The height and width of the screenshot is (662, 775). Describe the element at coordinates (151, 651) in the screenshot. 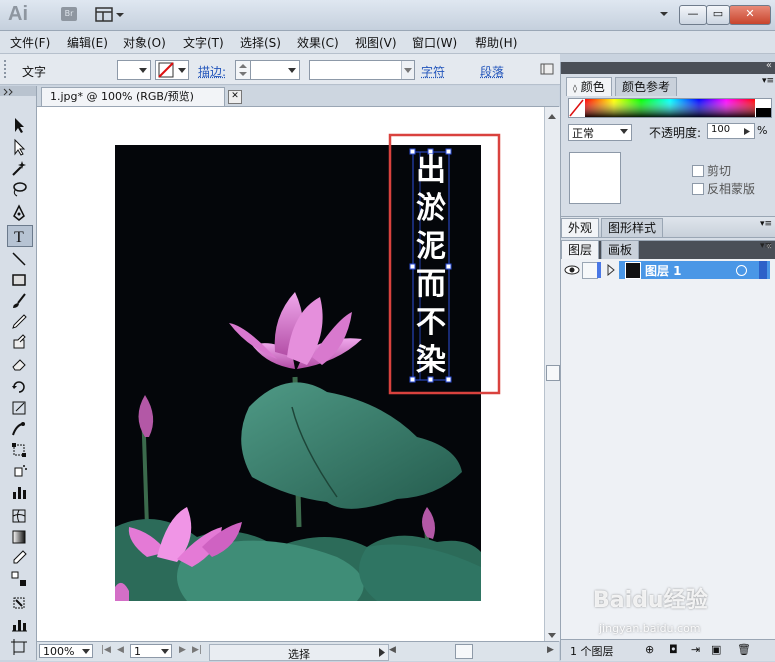

I see `page-select: 1` at that location.